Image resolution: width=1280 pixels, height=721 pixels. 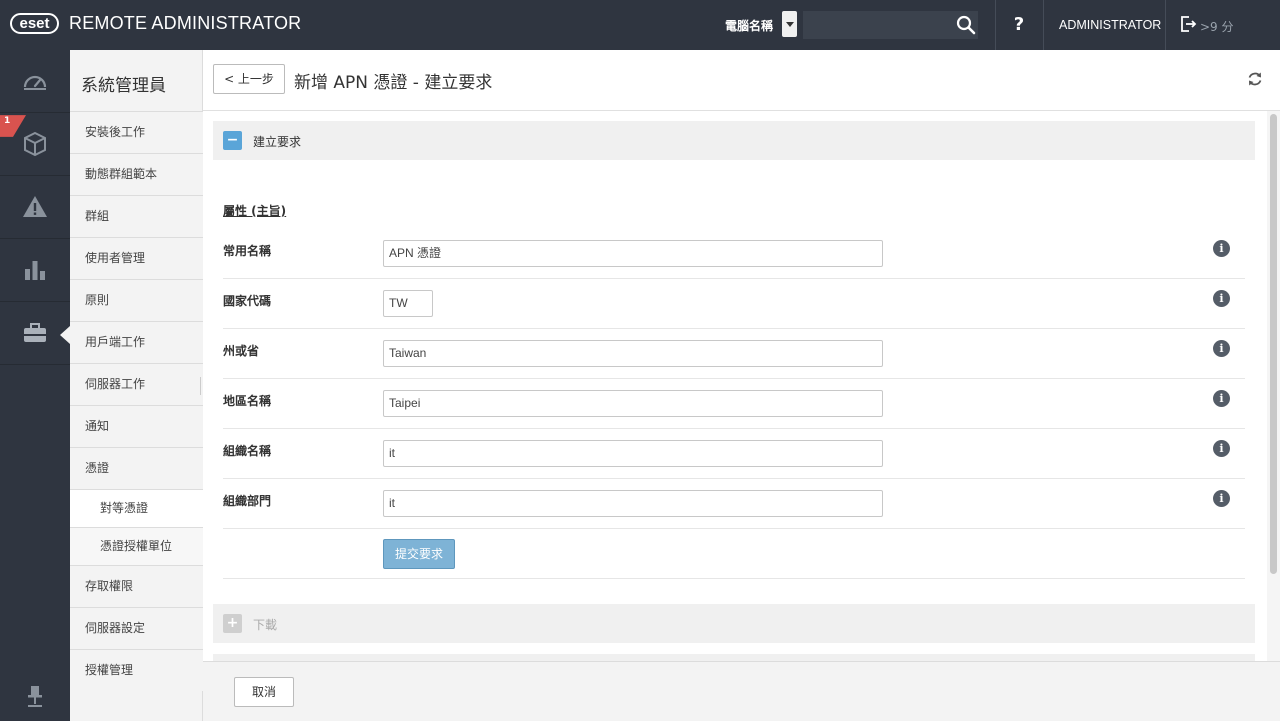 I want to click on nav-reports, so click(x=35, y=270).